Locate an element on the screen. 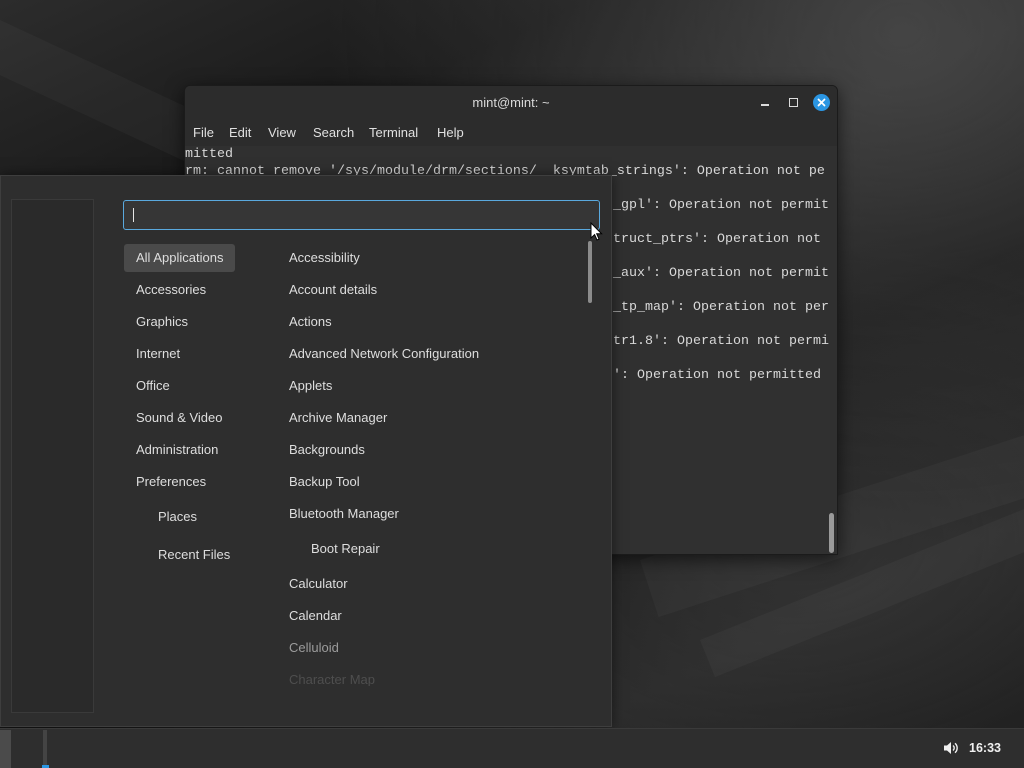  mouse-pointer-icon is located at coordinates (596, 231).